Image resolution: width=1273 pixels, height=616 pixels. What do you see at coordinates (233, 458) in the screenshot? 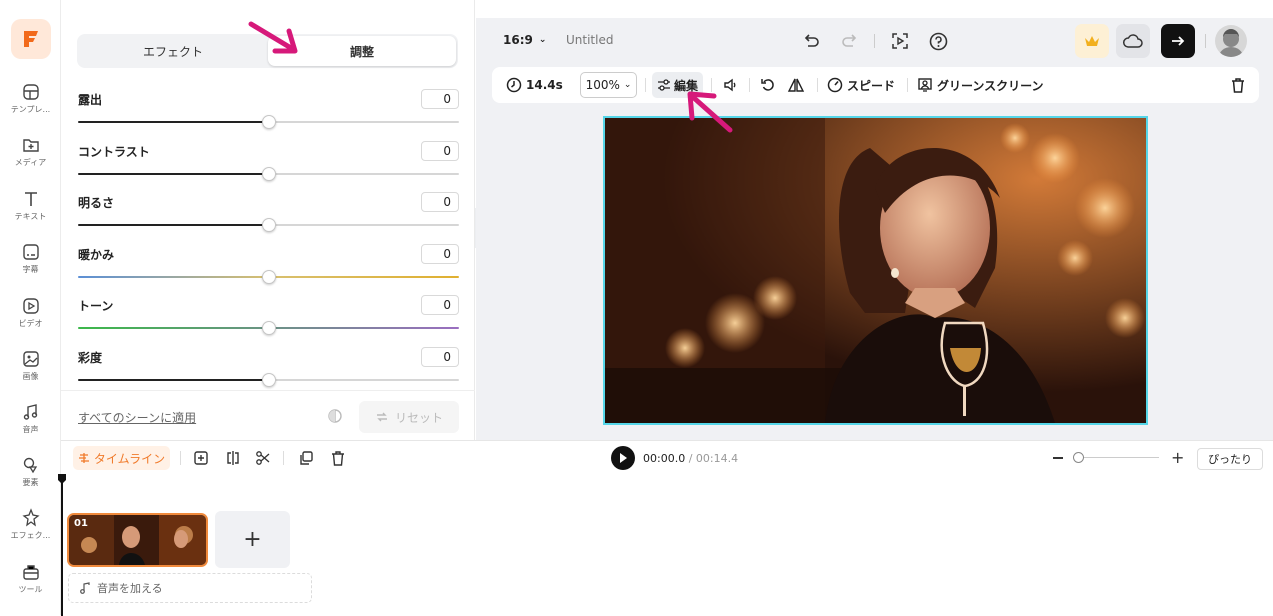
I see `split-icon` at bounding box center [233, 458].